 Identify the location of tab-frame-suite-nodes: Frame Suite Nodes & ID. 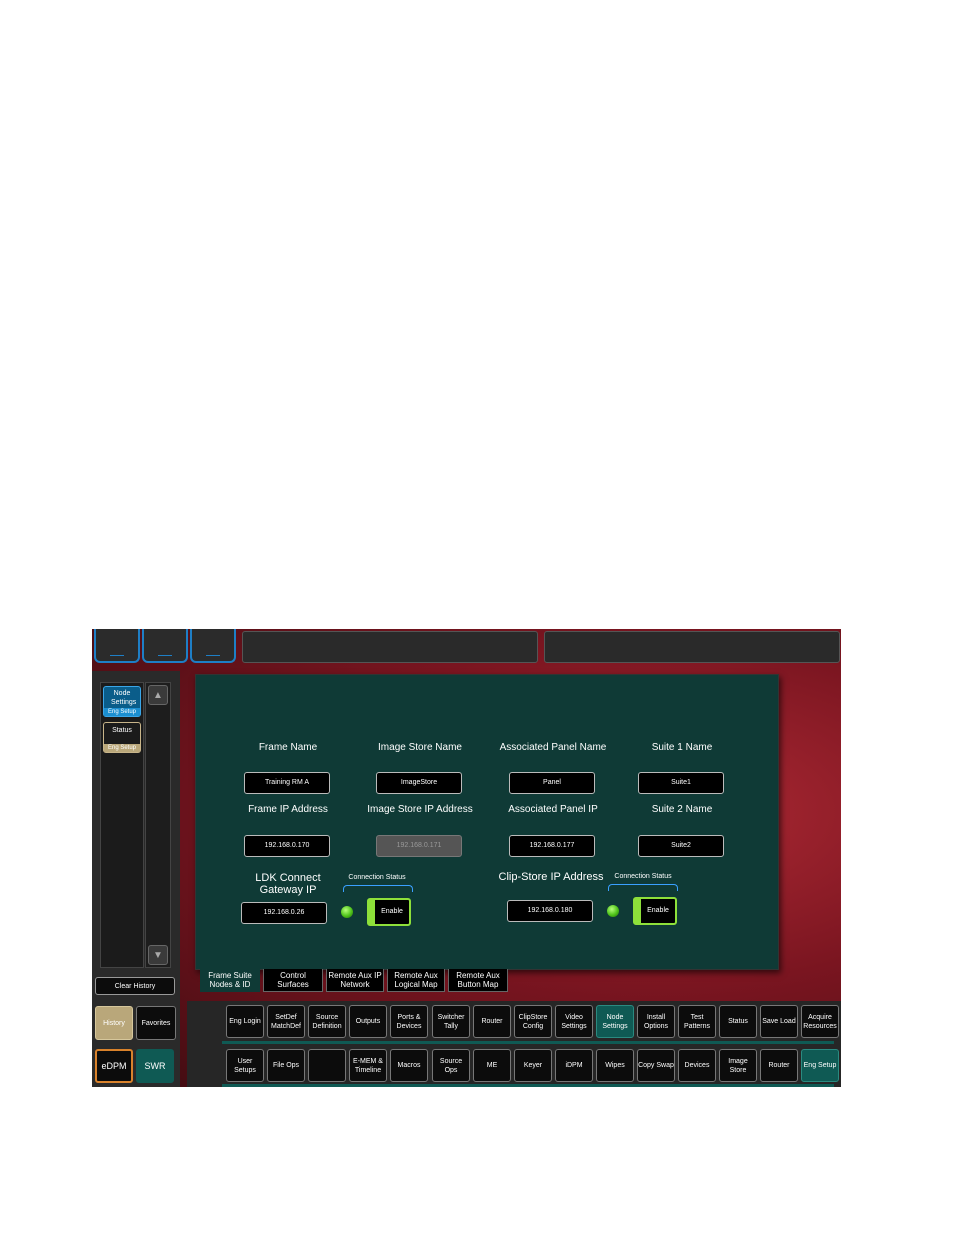
(230, 980).